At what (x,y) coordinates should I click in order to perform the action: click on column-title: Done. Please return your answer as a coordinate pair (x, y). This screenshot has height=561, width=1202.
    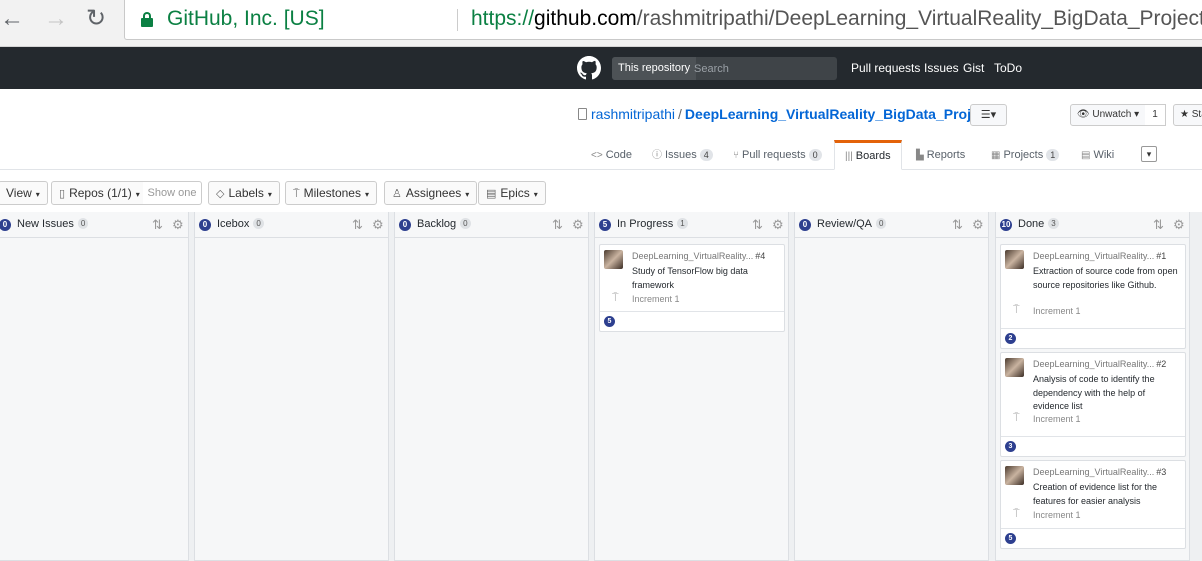
    Looking at the image, I should click on (1031, 224).